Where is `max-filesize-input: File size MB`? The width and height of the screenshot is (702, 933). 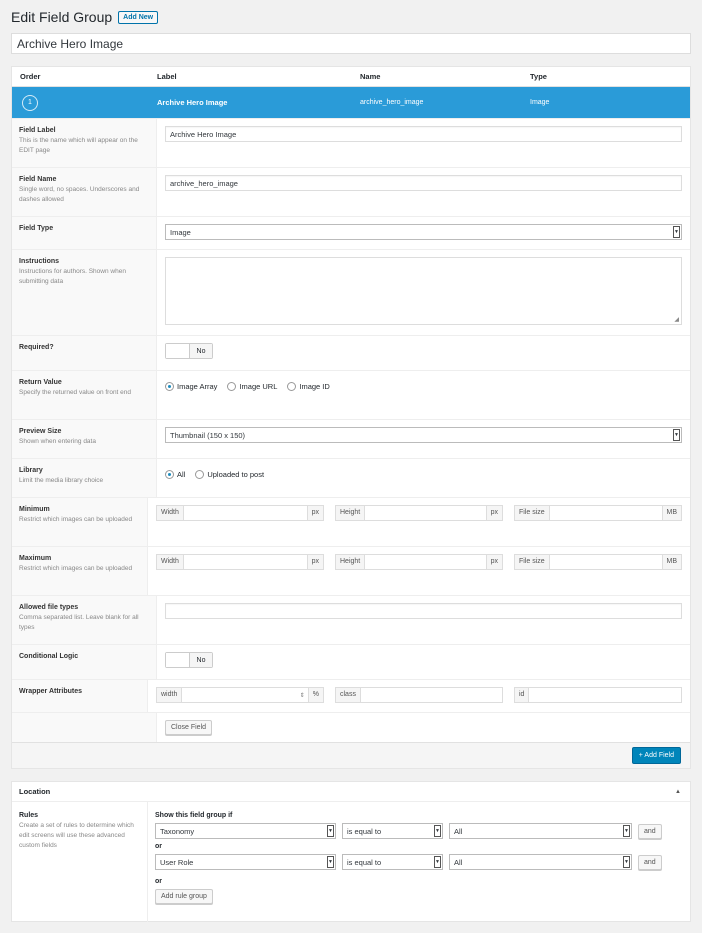
max-filesize-input: File size MB is located at coordinates (598, 562).